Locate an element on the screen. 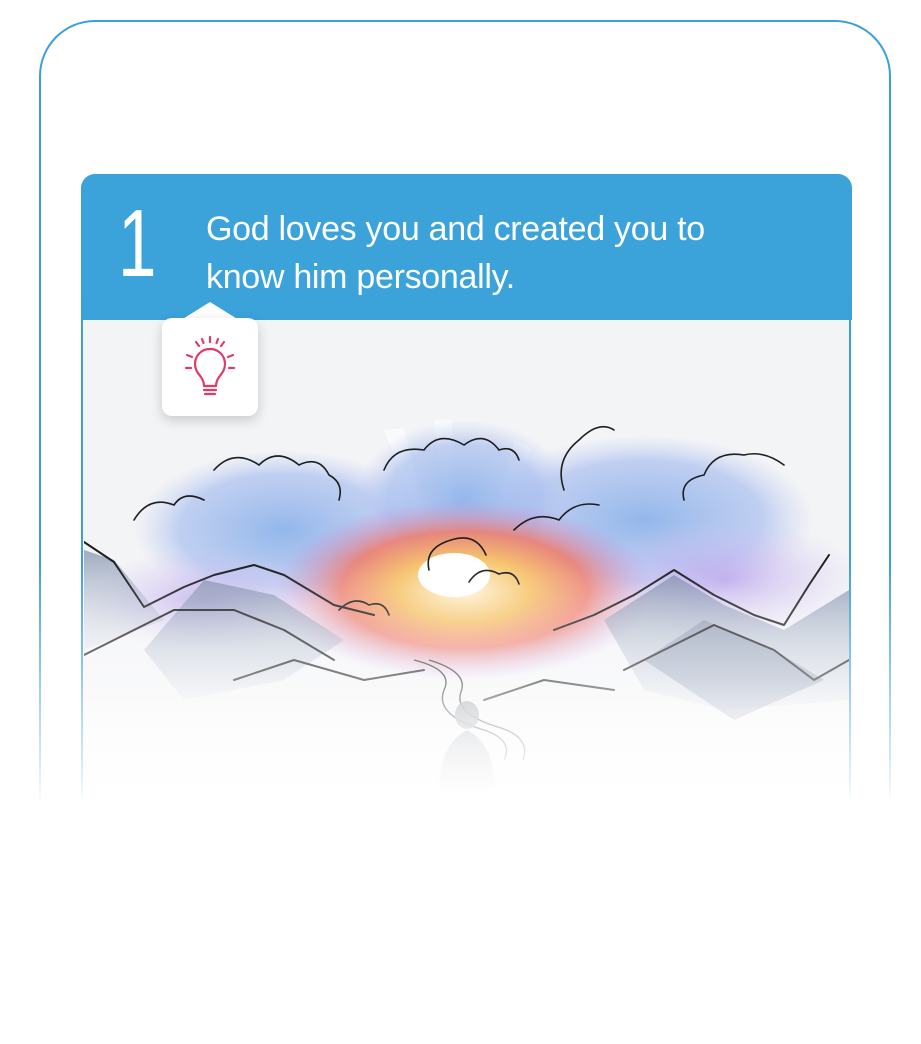 Image resolution: width=921 pixels, height=1044 pixels. idea-badge is located at coordinates (210, 367).